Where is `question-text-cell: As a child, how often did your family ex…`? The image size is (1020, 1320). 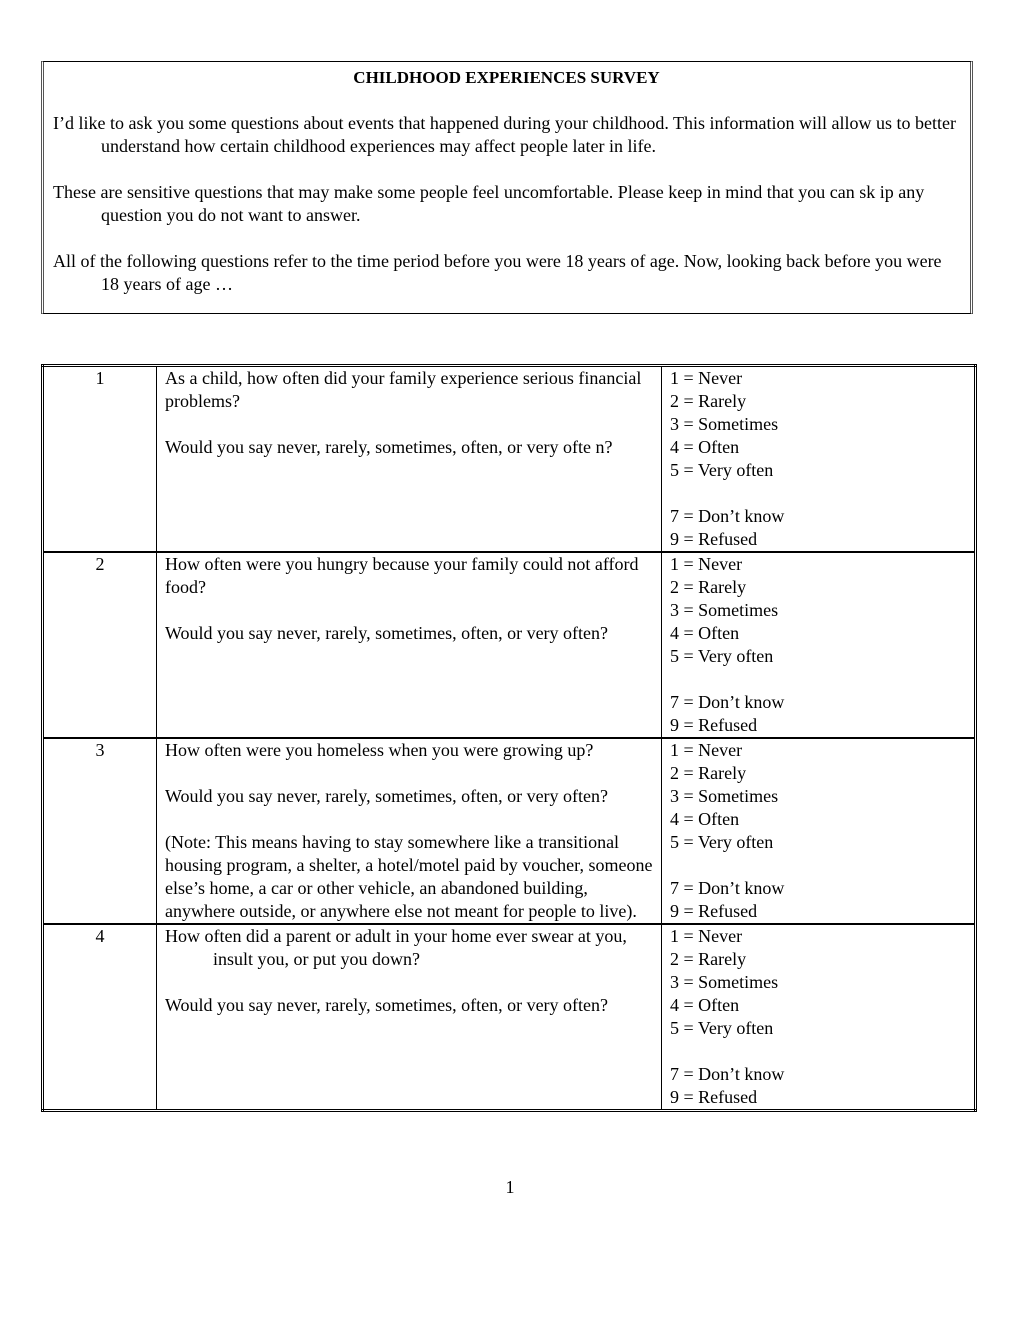 question-text-cell: As a child, how often did your family ex… is located at coordinates (409, 459).